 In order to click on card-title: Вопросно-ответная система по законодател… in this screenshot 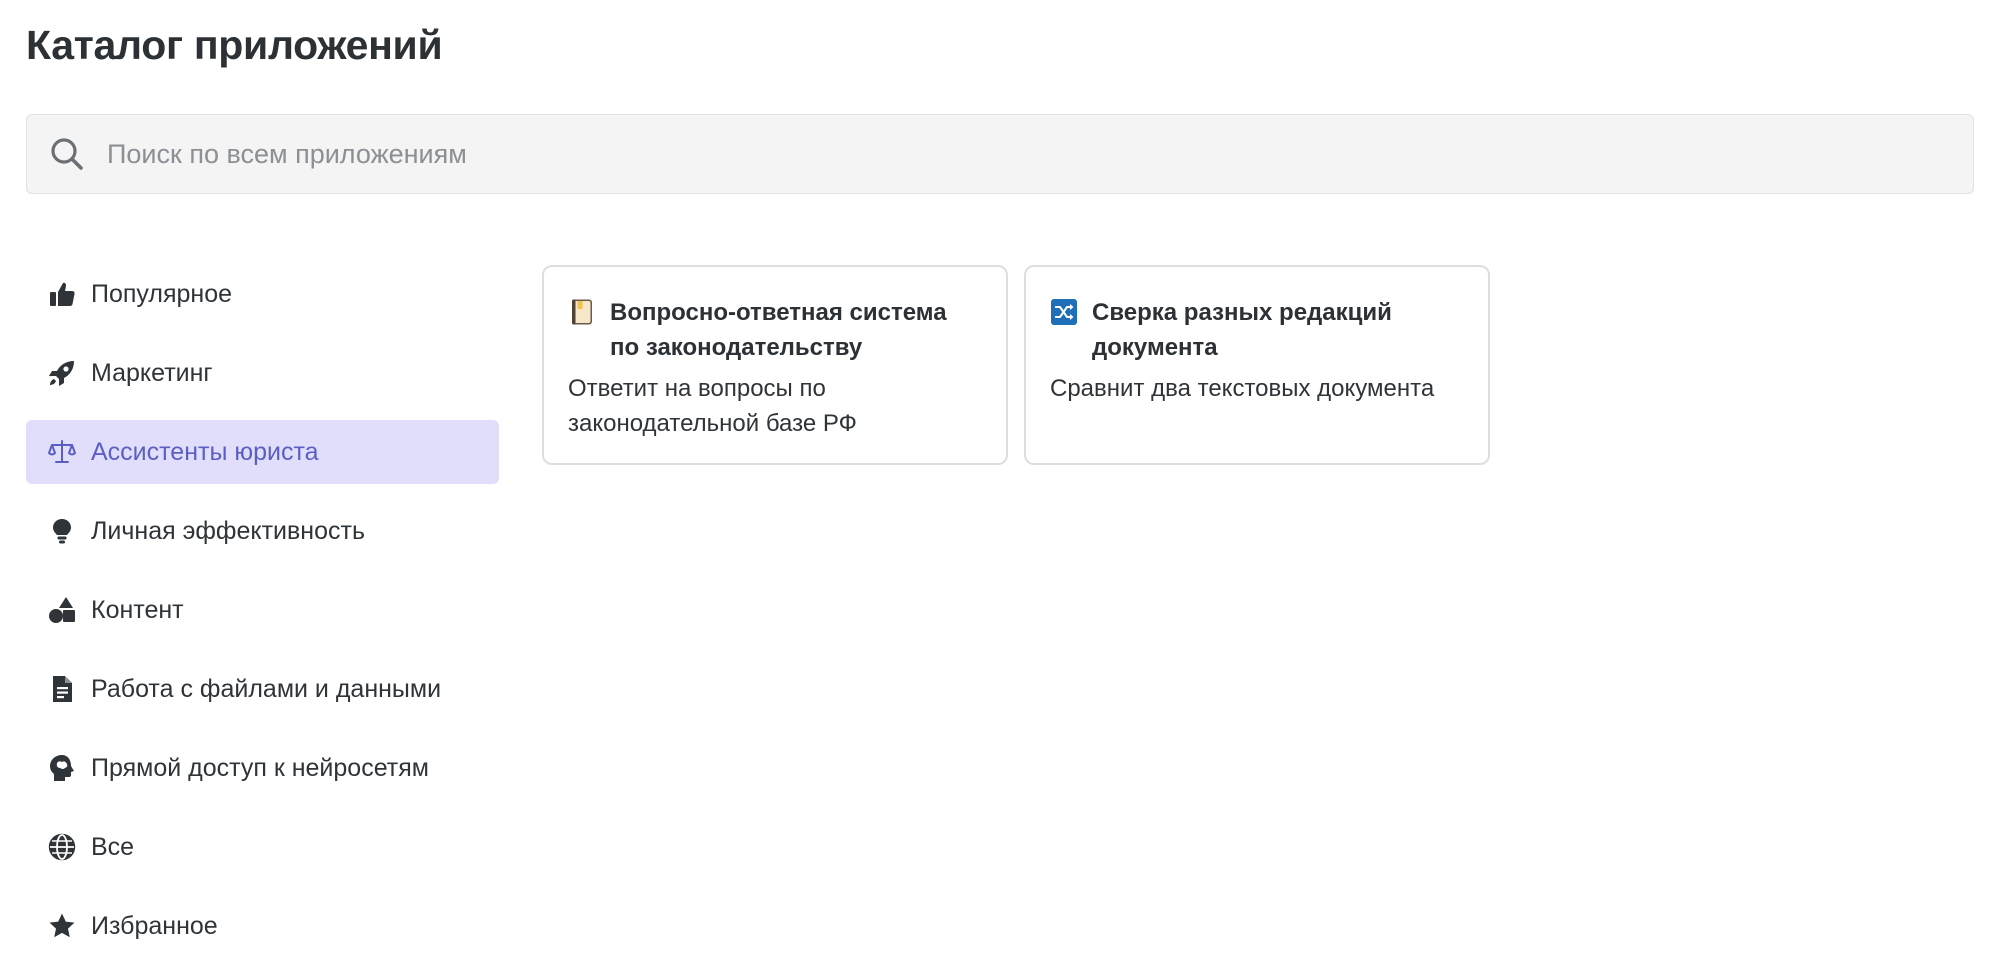, I will do `click(778, 330)`.